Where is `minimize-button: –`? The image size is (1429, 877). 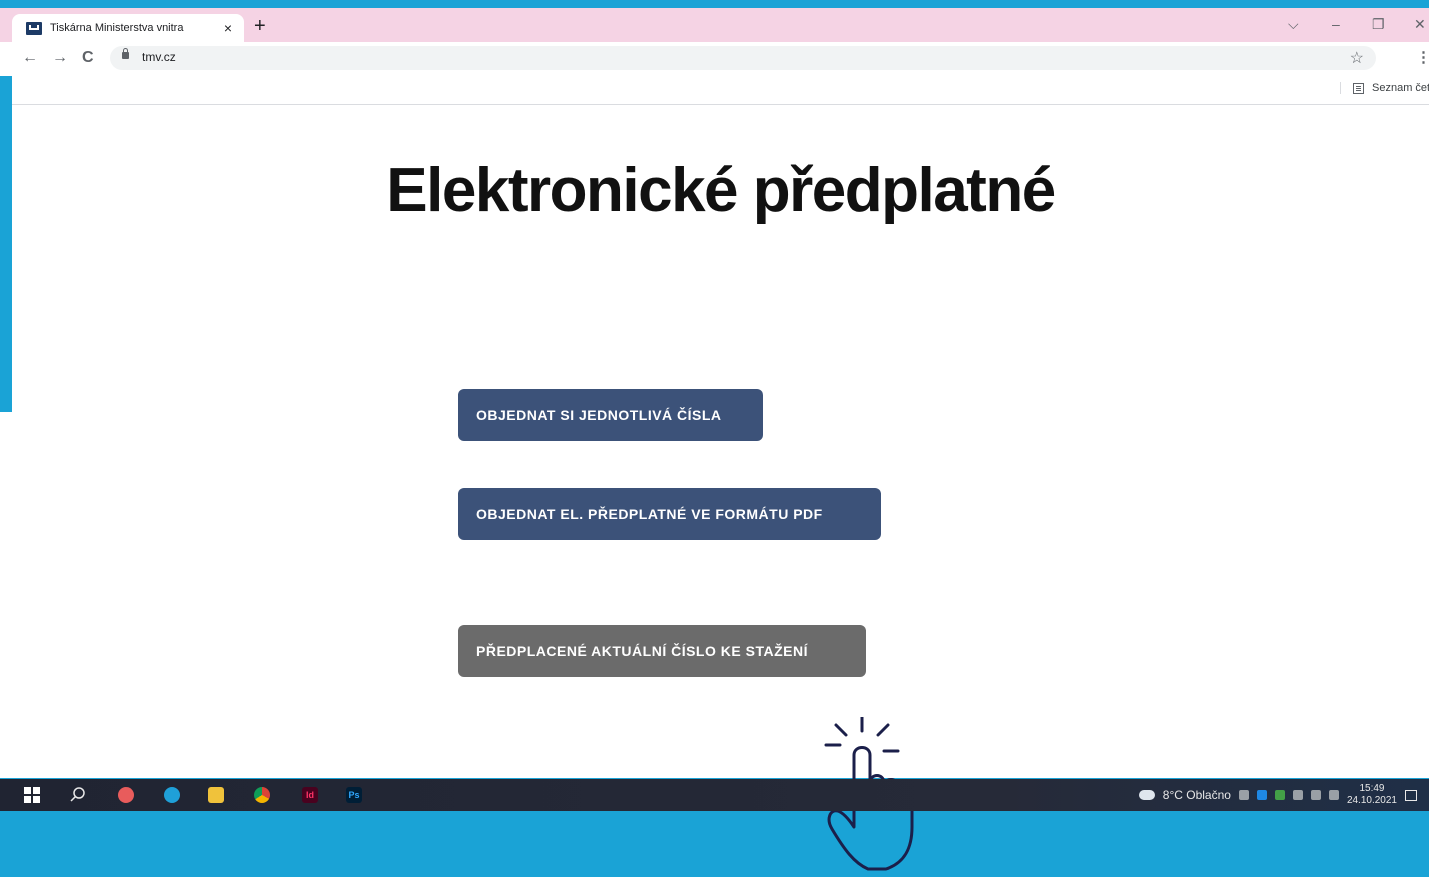 minimize-button: – is located at coordinates (1336, 24).